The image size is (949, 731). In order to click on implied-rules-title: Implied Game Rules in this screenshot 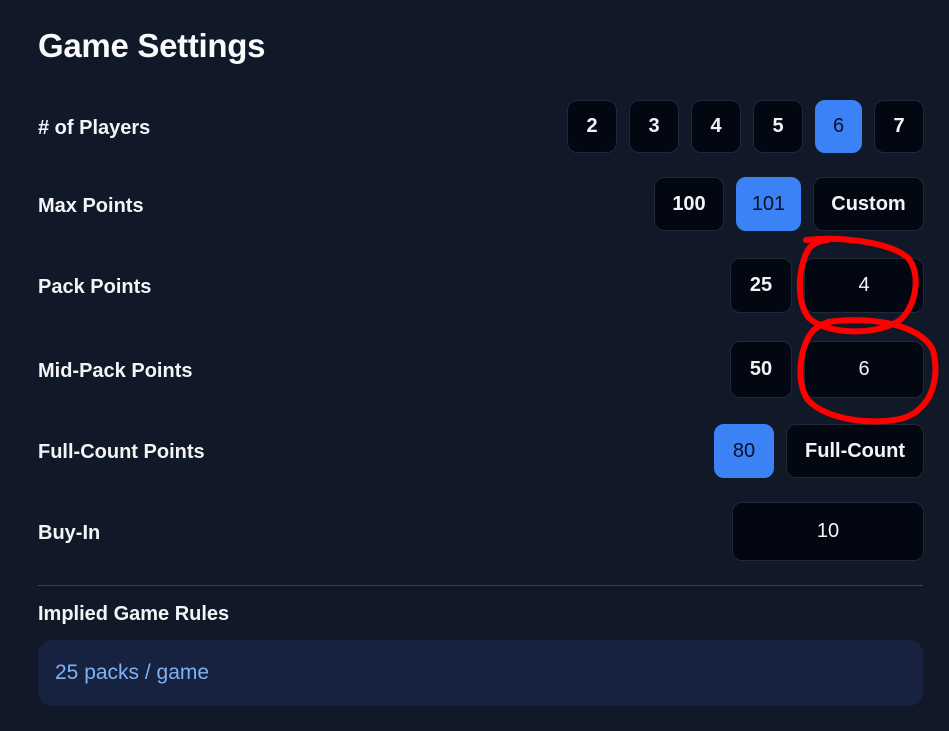, I will do `click(134, 614)`.